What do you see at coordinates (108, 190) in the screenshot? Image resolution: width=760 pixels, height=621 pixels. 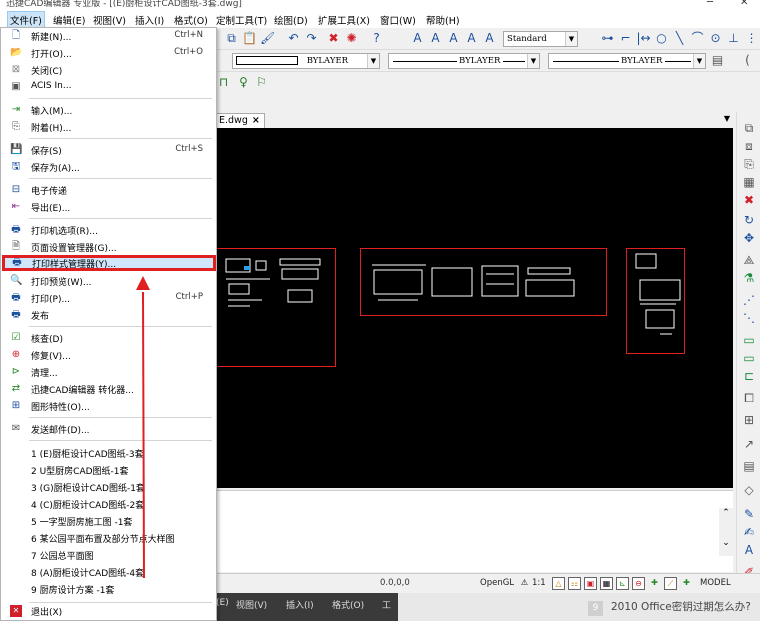 I see `menu-item-etransmit: ⊟ 电子传递` at bounding box center [108, 190].